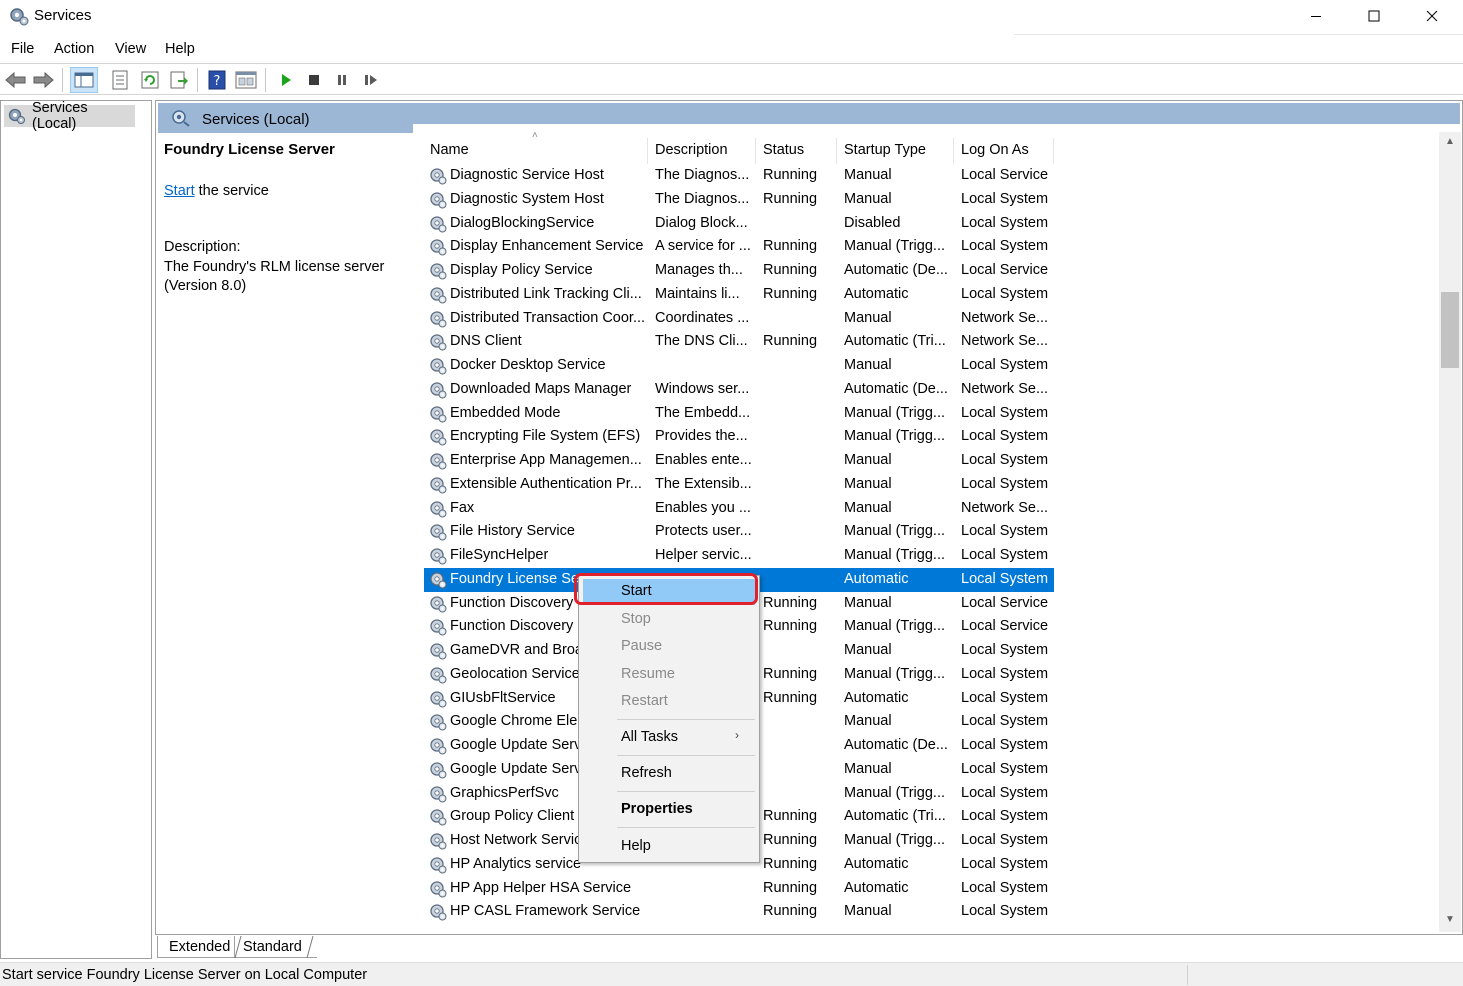 The height and width of the screenshot is (986, 1463). Describe the element at coordinates (1450, 144) in the screenshot. I see `scroll-up-icon: ▲` at that location.